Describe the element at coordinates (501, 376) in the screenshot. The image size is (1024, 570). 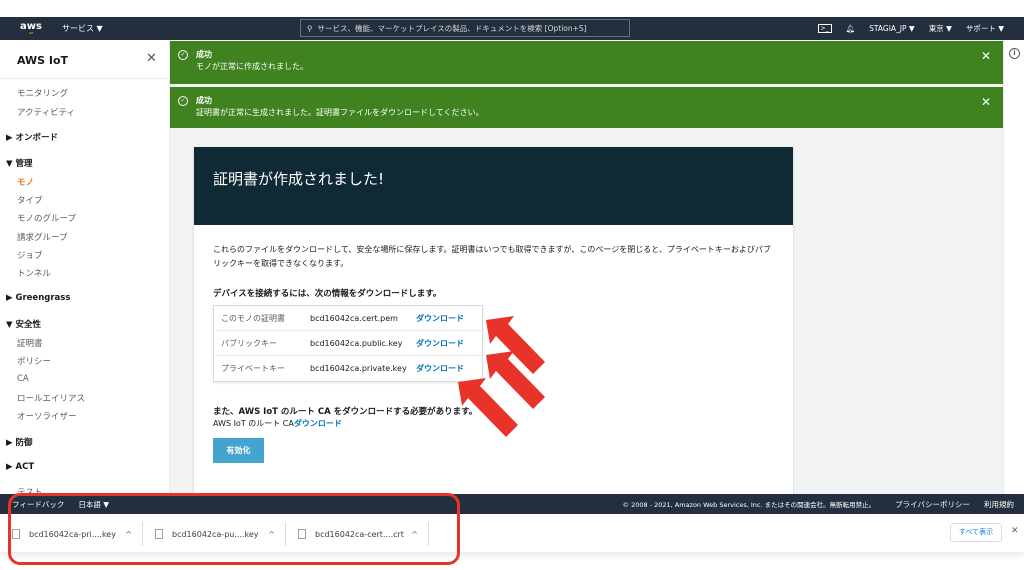
I see `annotation-arrows` at that location.